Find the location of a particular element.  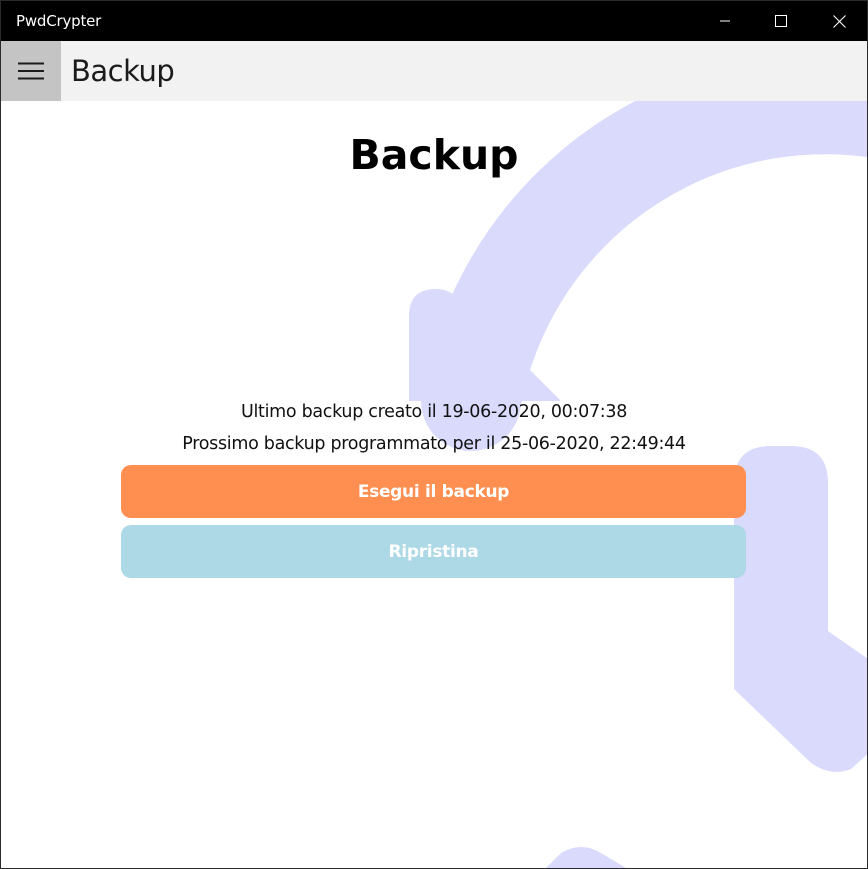

run-backup-button: Esegui il backup is located at coordinates (433, 491).